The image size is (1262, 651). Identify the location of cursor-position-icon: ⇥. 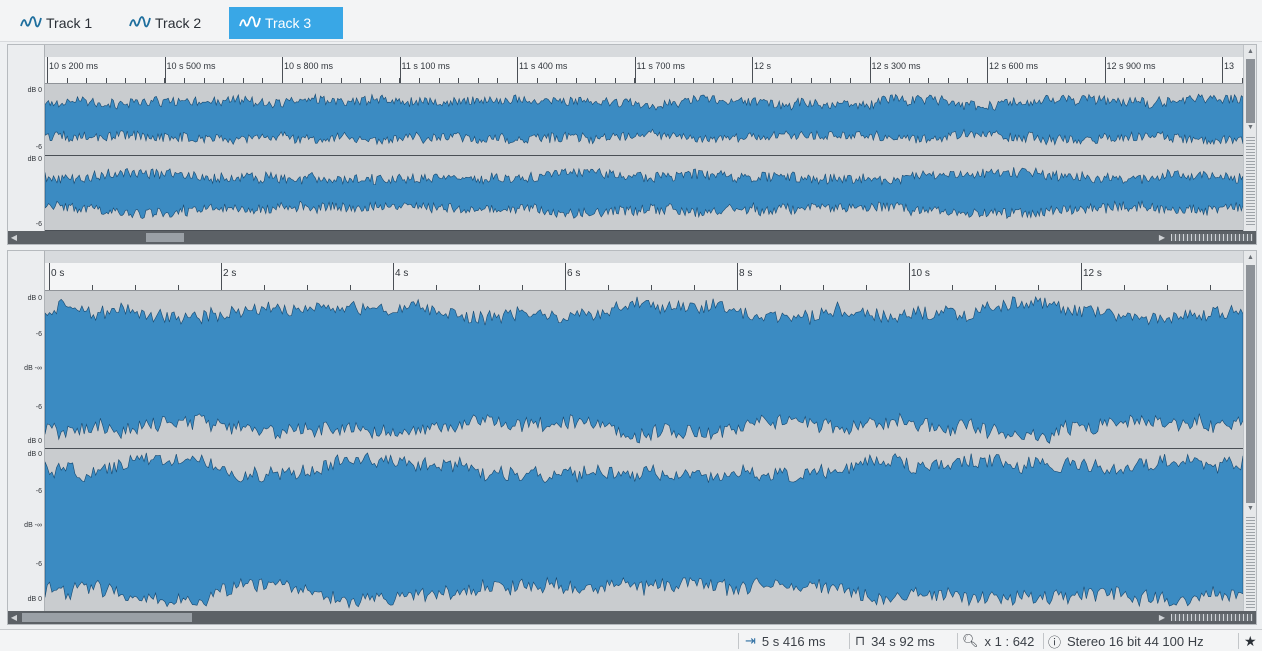
(750, 640).